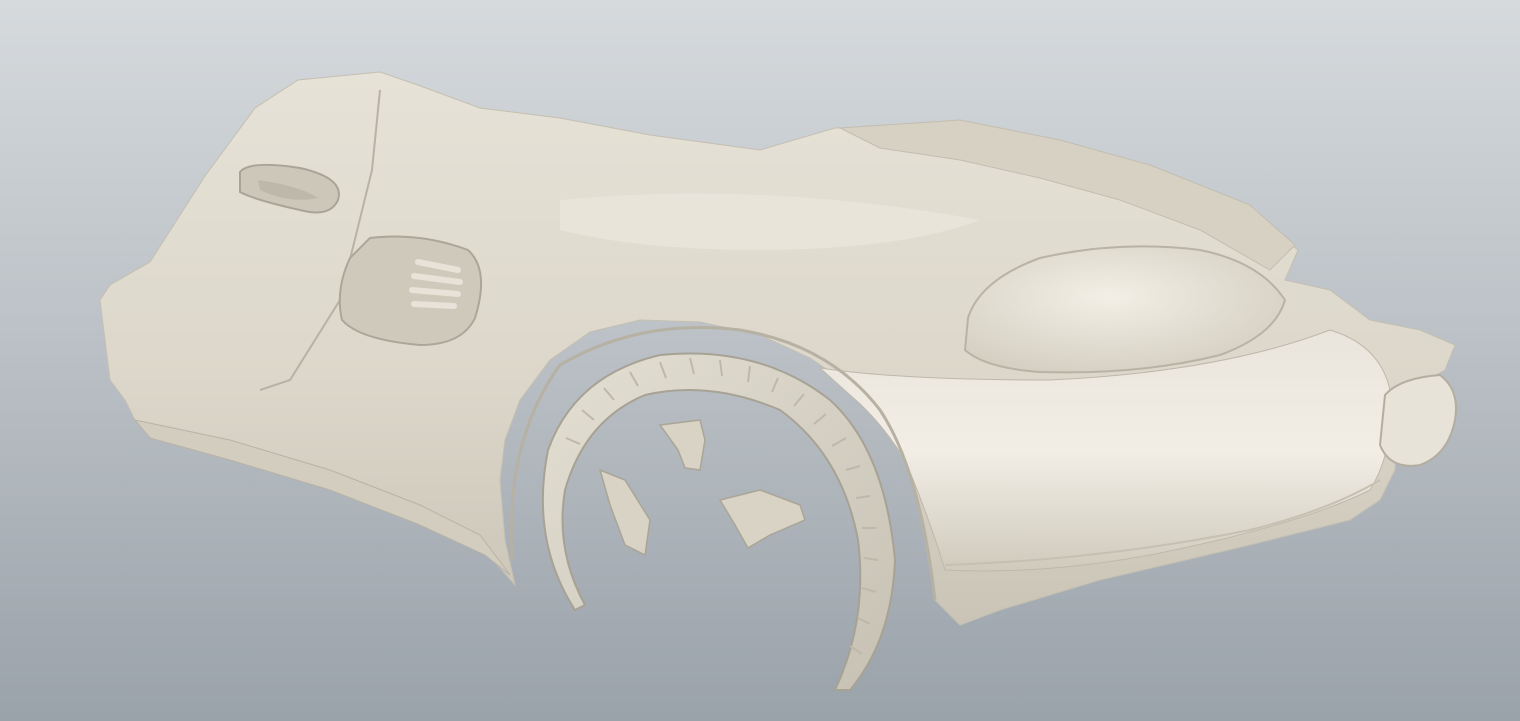  What do you see at coordinates (1417, 420) in the screenshot?
I see `exhaust-tip` at bounding box center [1417, 420].